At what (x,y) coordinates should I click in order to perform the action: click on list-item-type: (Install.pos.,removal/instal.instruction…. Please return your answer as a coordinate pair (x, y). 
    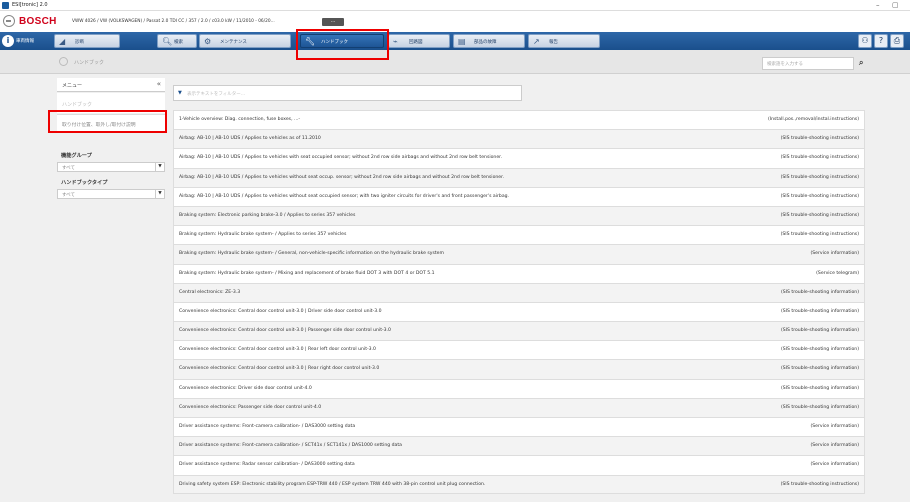
    Looking at the image, I should click on (813, 119).